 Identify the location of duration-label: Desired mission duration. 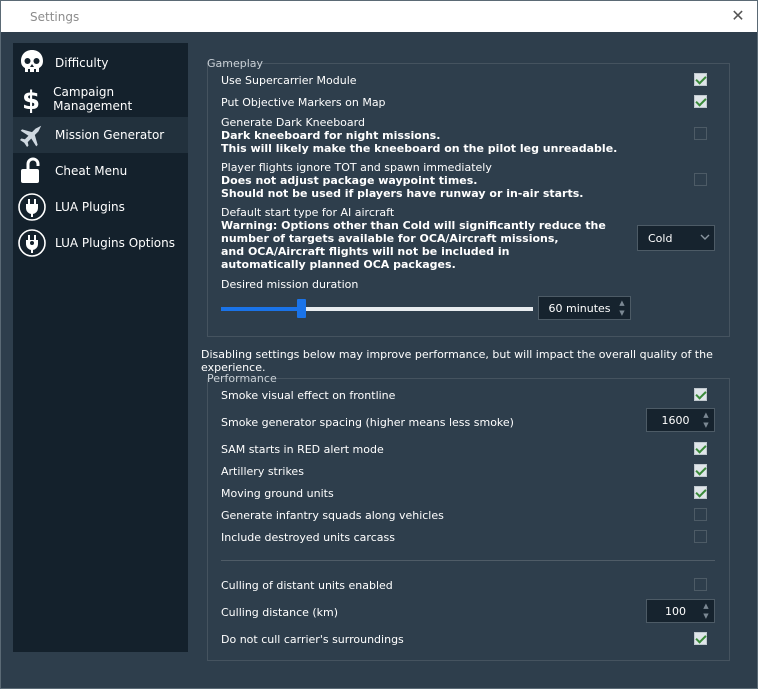
(290, 284).